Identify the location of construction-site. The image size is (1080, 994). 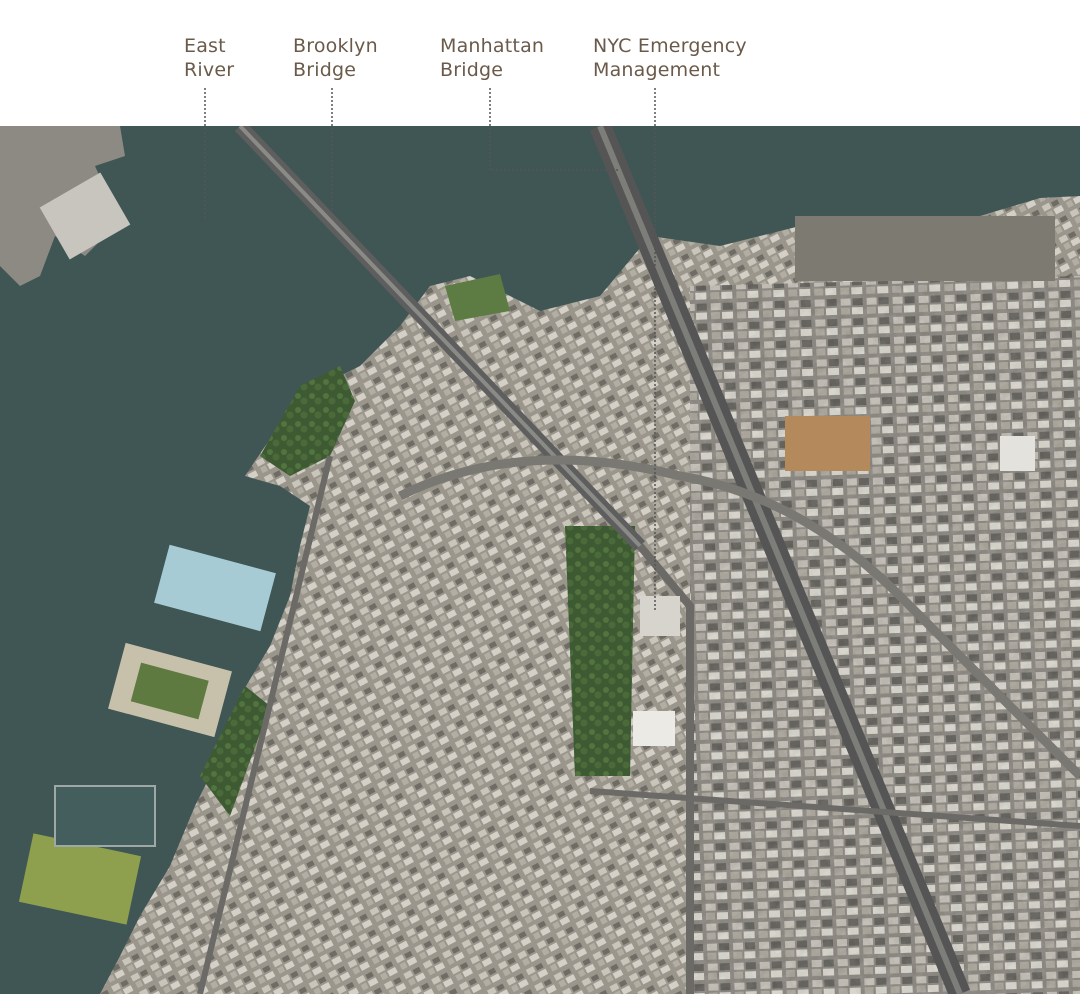
(827, 443).